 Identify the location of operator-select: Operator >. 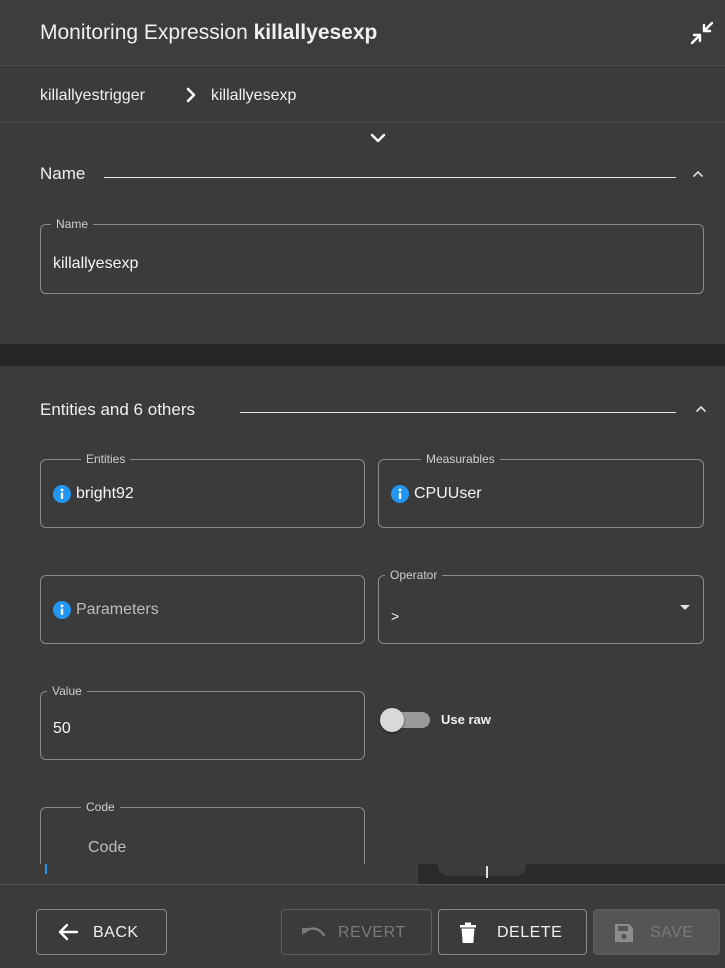
(541, 606).